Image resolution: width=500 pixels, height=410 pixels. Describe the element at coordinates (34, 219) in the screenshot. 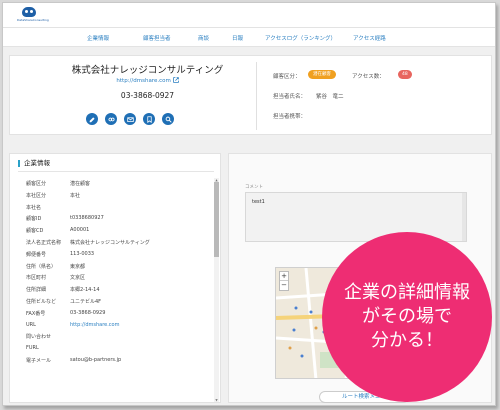

I see `info-row-key: 顧客ID` at that location.